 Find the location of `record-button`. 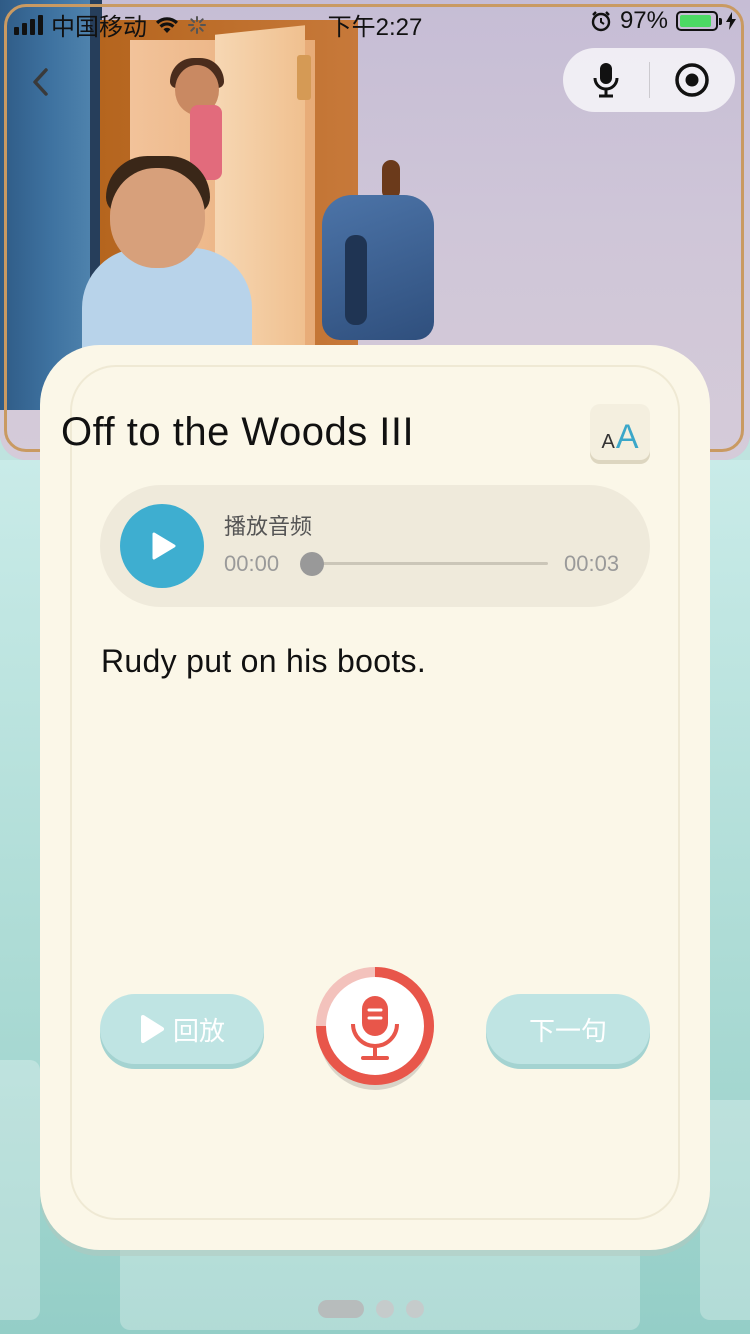

record-button is located at coordinates (375, 1029).